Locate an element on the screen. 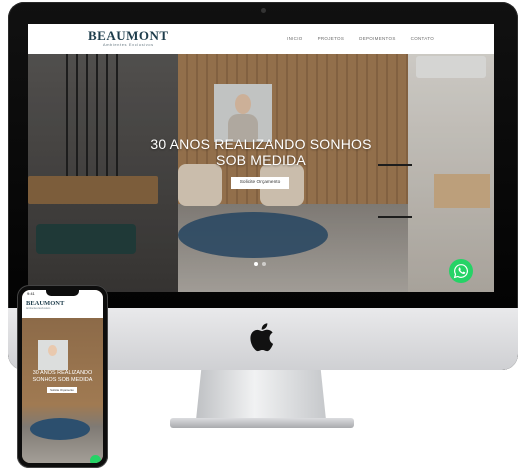 This screenshot has height=474, width=527. nav-item-projetos: PROJETOS is located at coordinates (331, 38).